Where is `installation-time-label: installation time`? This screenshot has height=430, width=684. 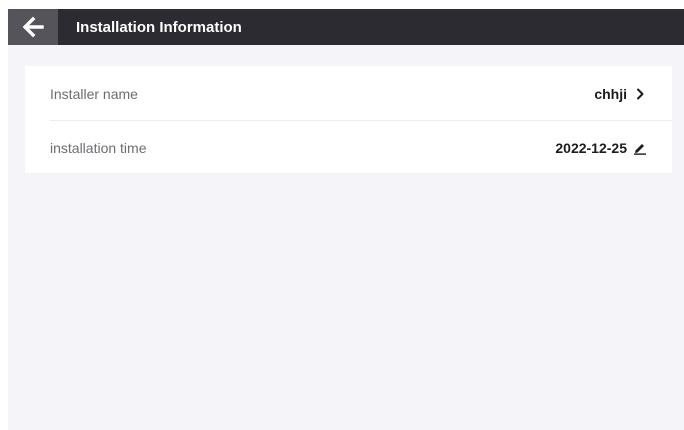
installation-time-label: installation time is located at coordinates (98, 147).